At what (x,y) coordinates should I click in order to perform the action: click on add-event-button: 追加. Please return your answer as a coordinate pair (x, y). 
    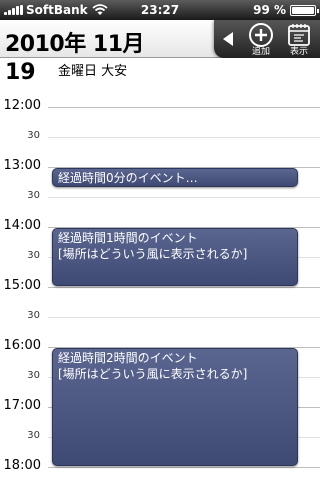
    Looking at the image, I should click on (261, 39).